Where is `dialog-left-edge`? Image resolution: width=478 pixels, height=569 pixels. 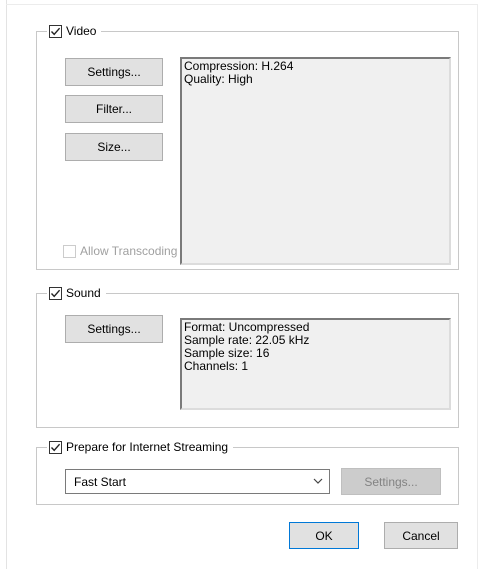
dialog-left-edge is located at coordinates (6, 284).